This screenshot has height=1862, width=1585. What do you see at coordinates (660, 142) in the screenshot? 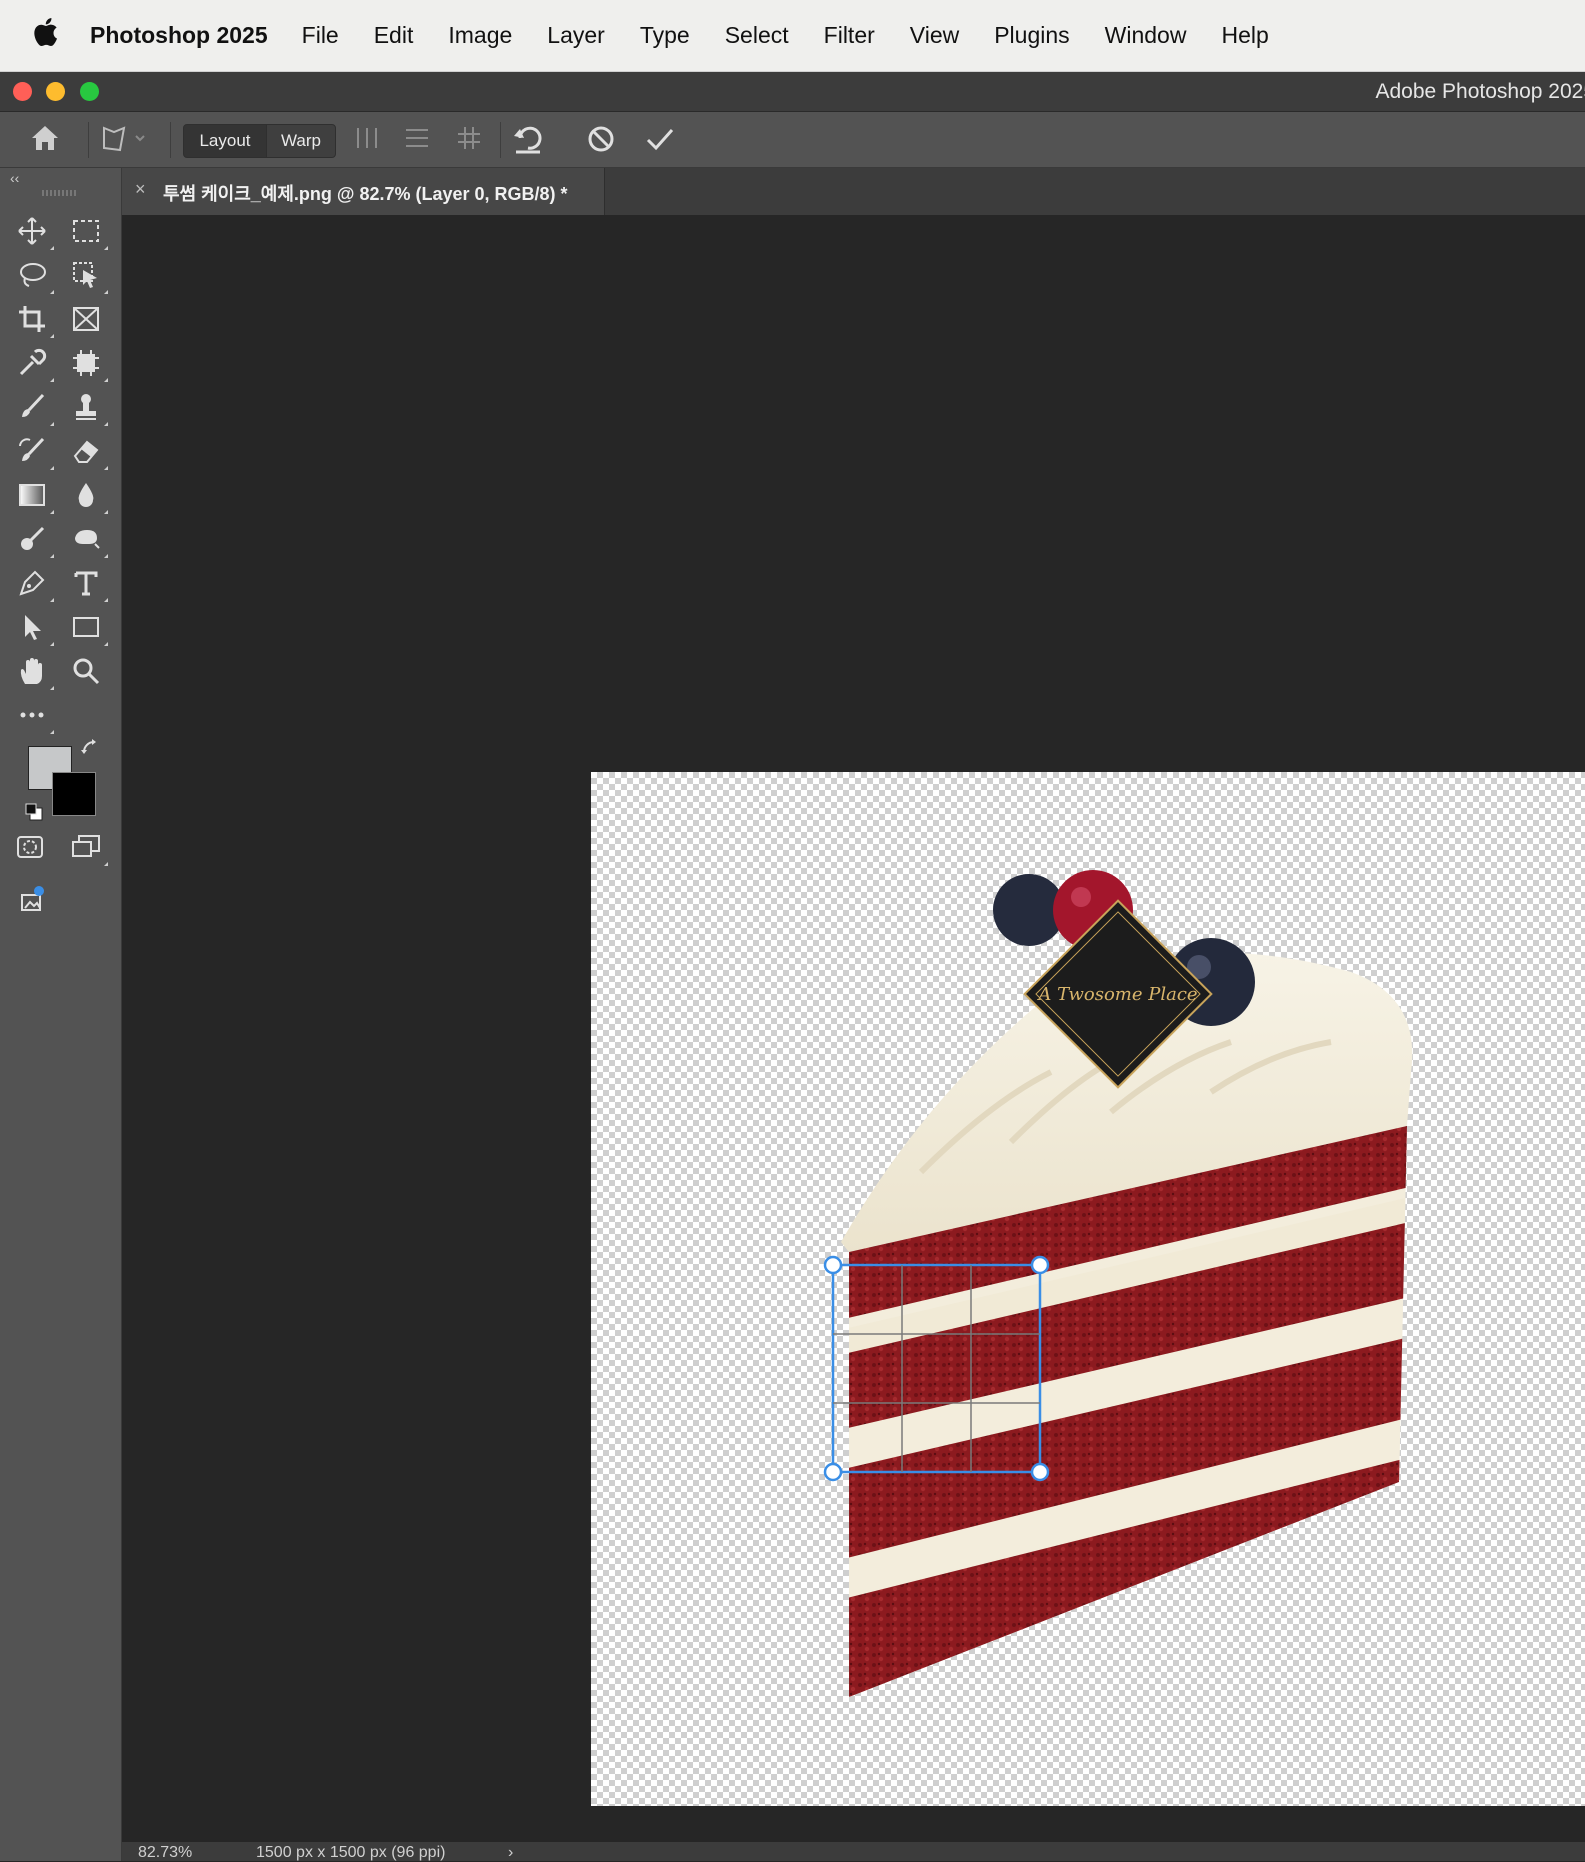
I see `commit-transform-icon` at bounding box center [660, 142].